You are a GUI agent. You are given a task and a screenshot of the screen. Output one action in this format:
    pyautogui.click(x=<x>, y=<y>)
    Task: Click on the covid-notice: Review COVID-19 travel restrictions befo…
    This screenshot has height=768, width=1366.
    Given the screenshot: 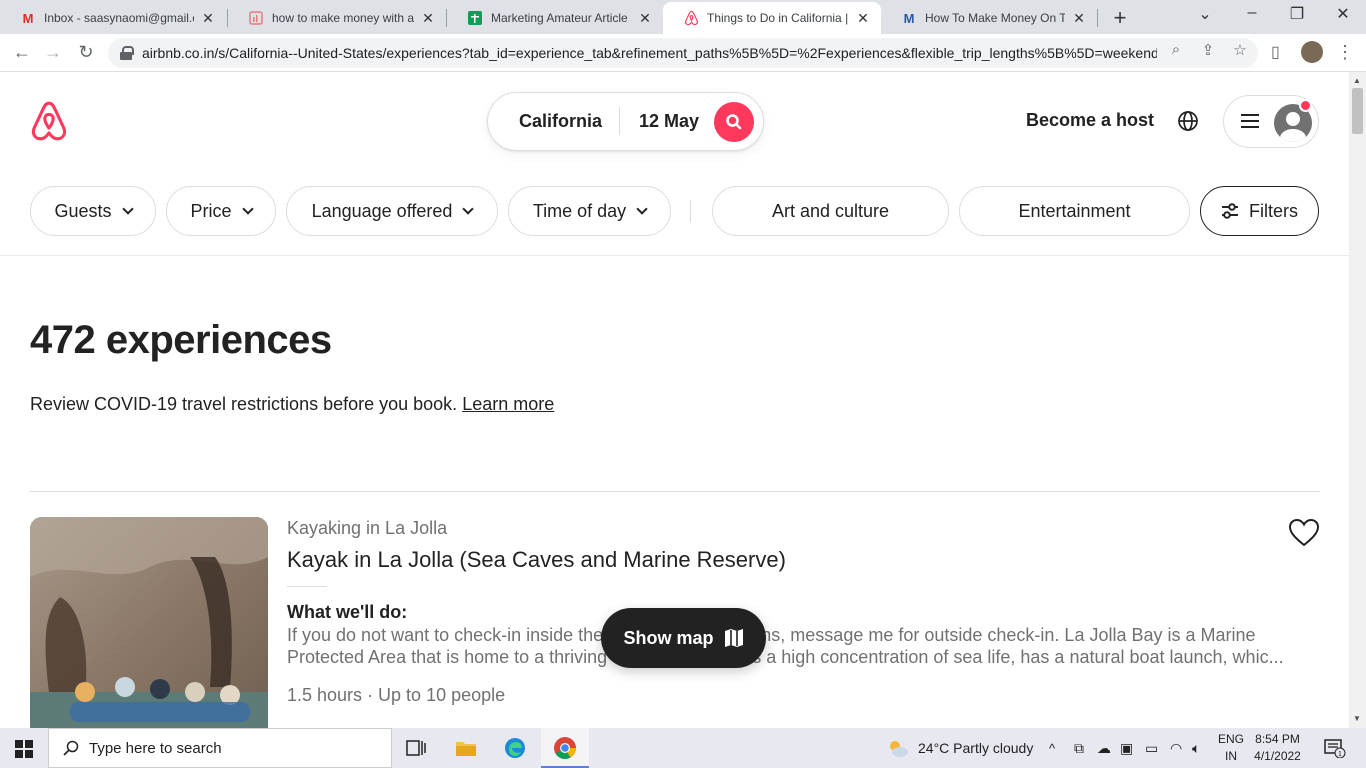 What is the action you would take?
    pyautogui.click(x=292, y=404)
    